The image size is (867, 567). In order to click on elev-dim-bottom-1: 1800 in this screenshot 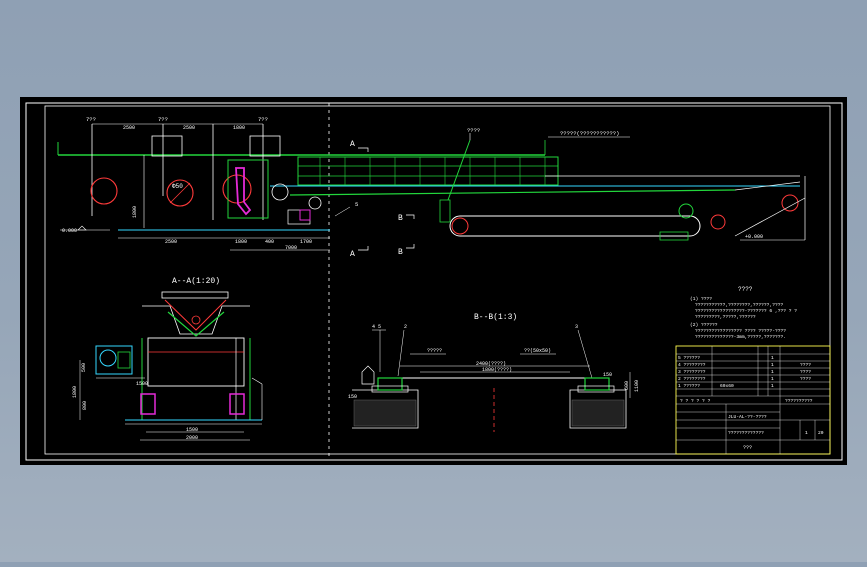, I will do `click(241, 242)`.